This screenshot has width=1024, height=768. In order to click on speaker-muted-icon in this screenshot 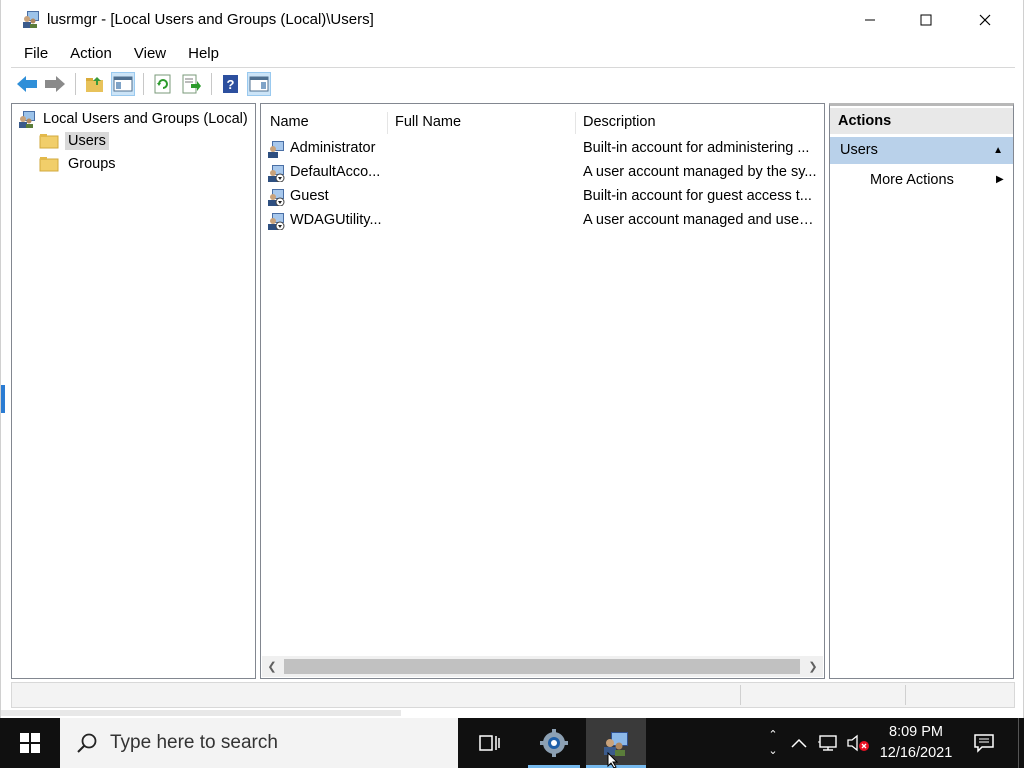, I will do `click(858, 743)`.